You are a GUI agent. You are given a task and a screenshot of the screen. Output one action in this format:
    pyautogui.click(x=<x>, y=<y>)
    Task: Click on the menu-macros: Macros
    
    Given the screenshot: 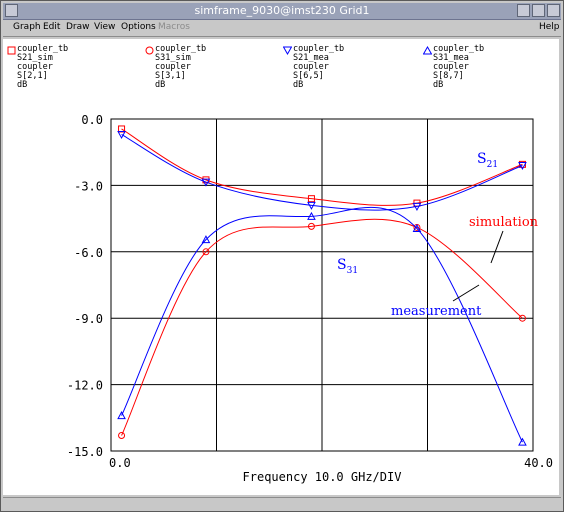 What is the action you would take?
    pyautogui.click(x=174, y=27)
    